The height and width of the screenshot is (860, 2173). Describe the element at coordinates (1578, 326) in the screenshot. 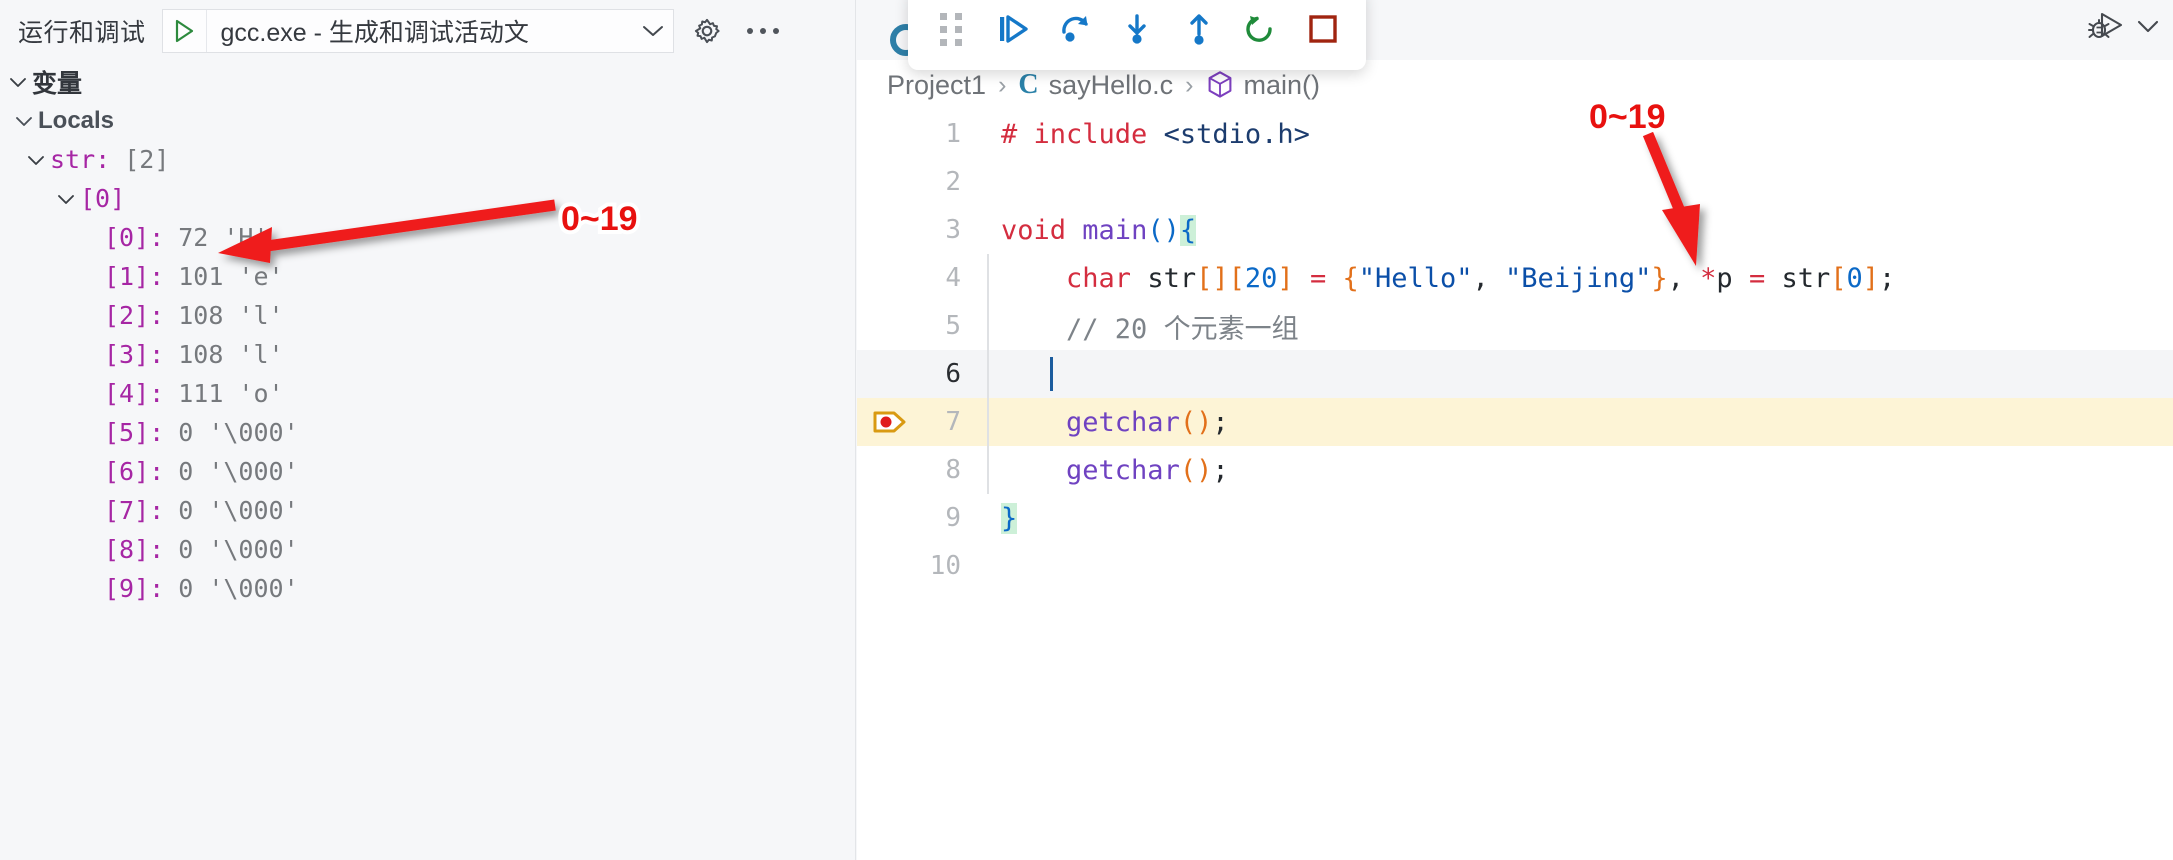

I see `line-content: // 20 个元素一组` at that location.